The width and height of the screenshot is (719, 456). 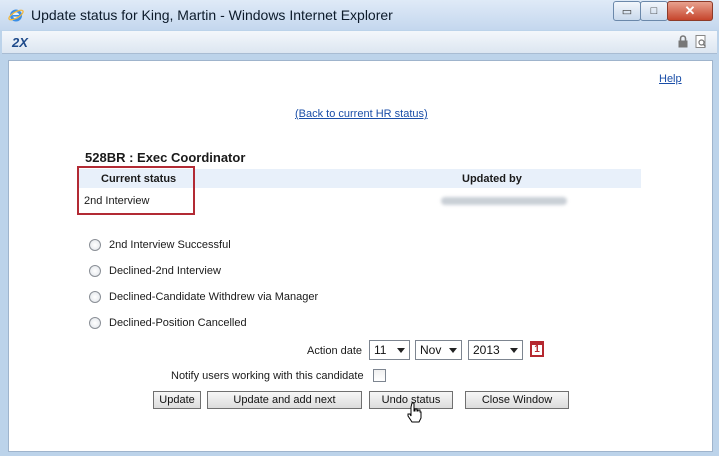 I want to click on close-window-button: ✕, so click(x=690, y=11).